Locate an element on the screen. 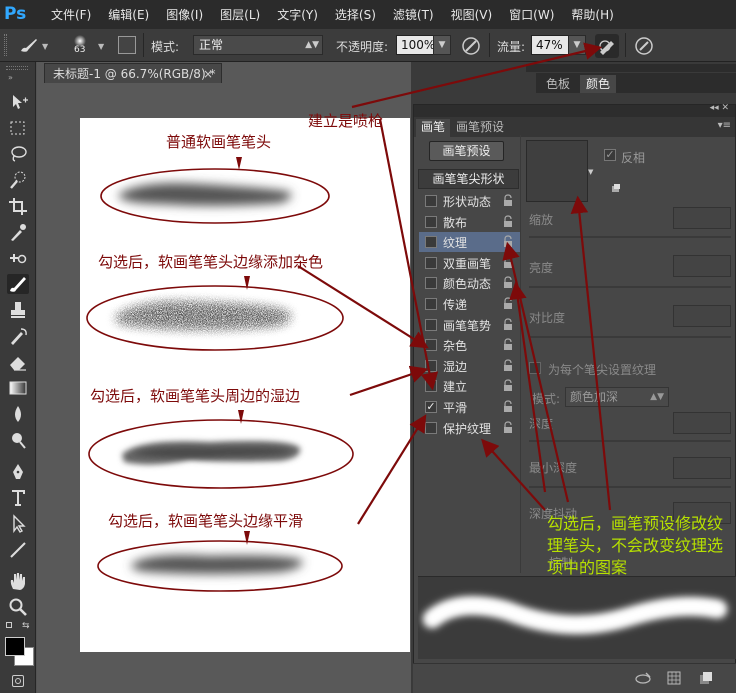 Image resolution: width=736 pixels, height=693 pixels. default-colors-icon is located at coordinates (9, 625).